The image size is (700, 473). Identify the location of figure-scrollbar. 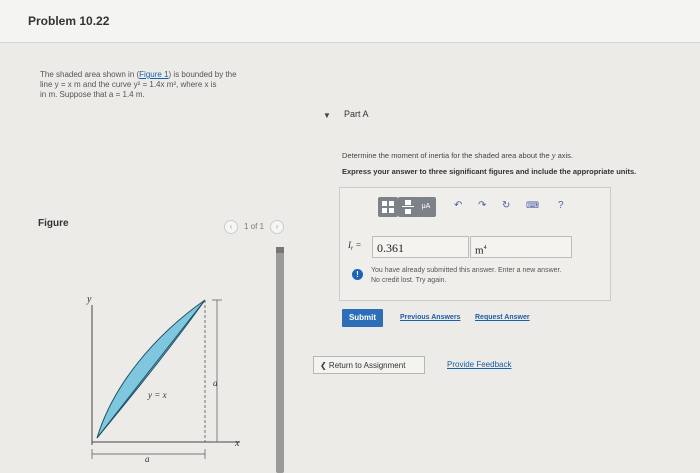
(280, 360).